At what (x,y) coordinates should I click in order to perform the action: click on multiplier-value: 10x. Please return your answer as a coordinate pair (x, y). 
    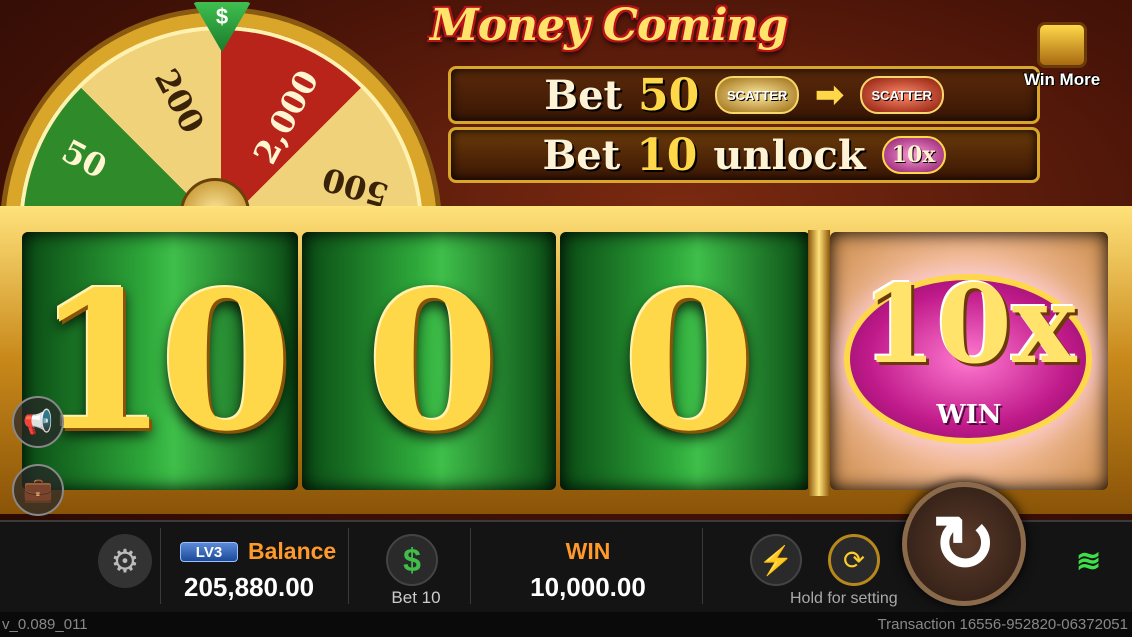
    Looking at the image, I should click on (969, 325).